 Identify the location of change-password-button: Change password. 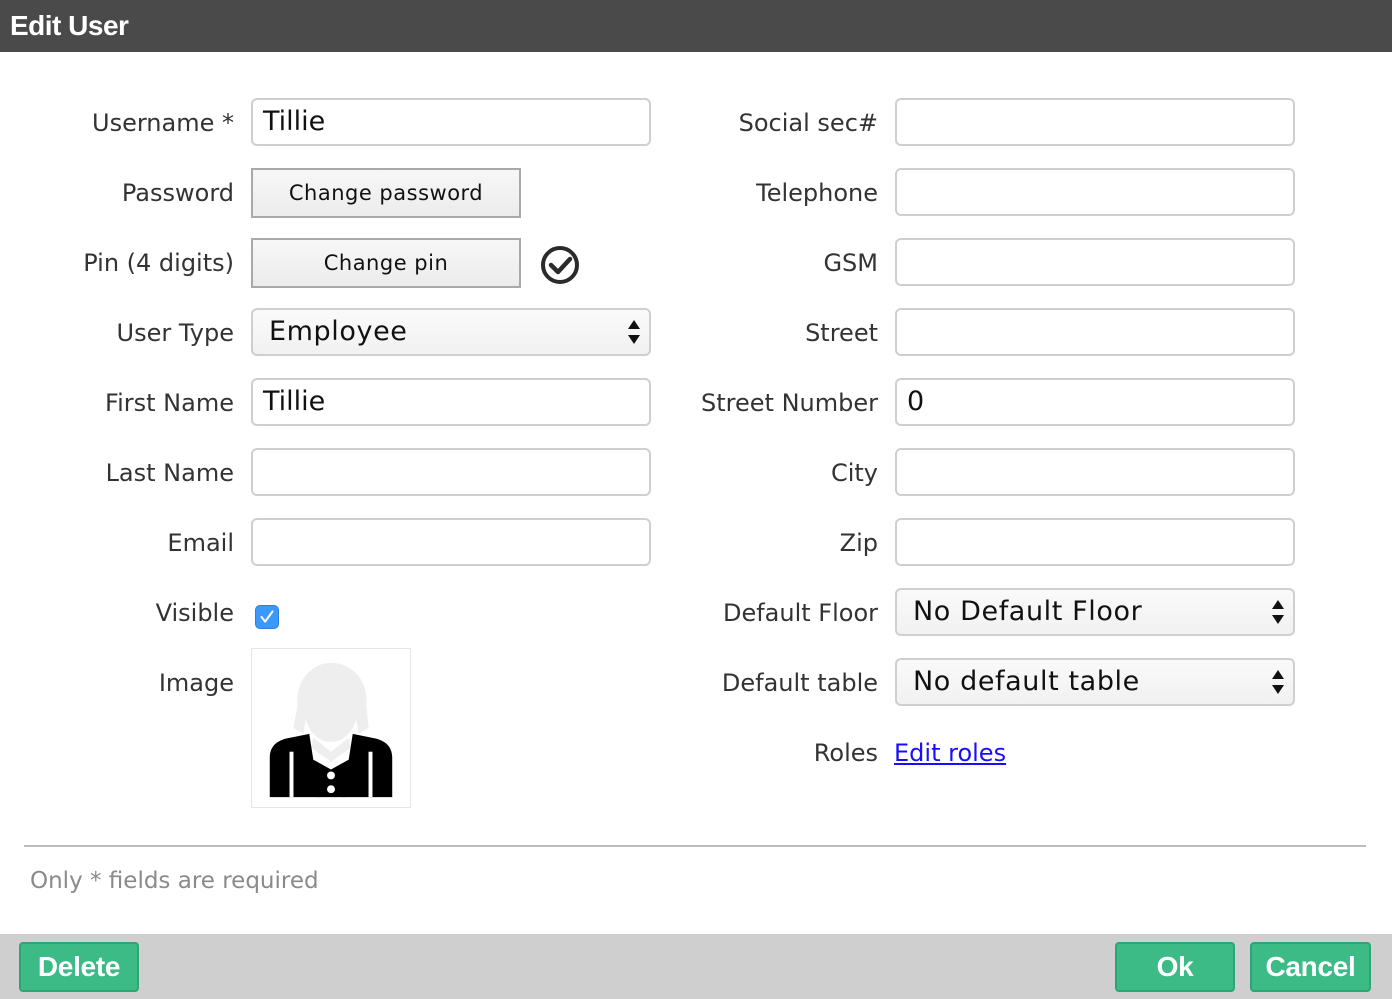
(386, 193).